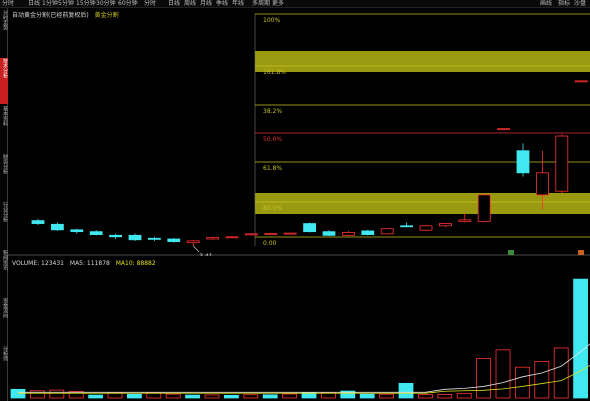  Describe the element at coordinates (206, 4) in the screenshot. I see `toolbar-item: 月线` at that location.